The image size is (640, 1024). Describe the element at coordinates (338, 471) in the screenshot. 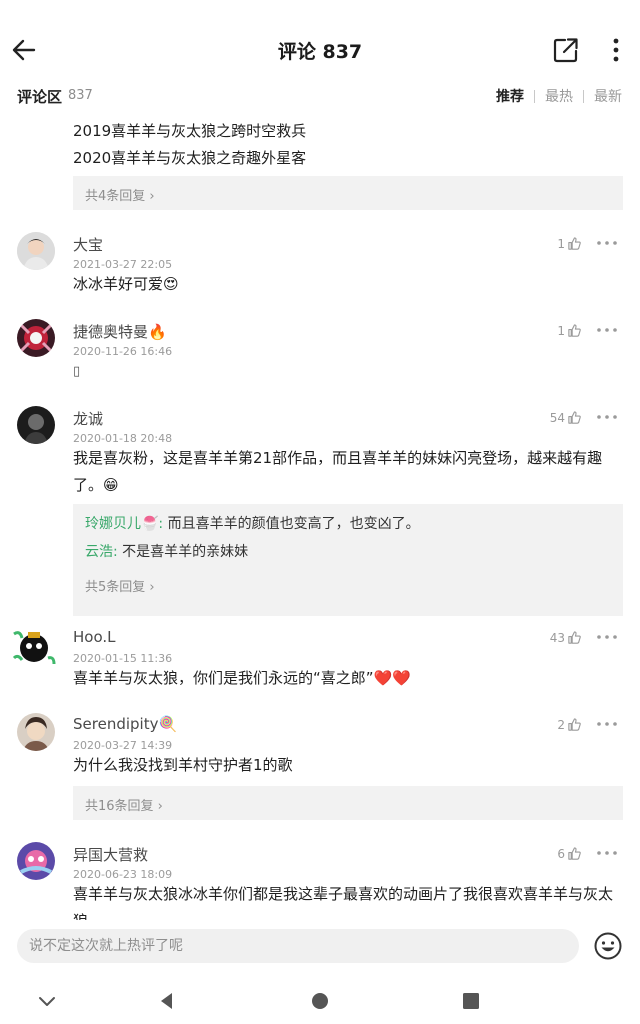

I see `comment-text: 我是喜灰粉，这是喜羊羊第21部作品，而且喜羊羊的妹妹闪亮登场，越来越有趣了。😁` at that location.